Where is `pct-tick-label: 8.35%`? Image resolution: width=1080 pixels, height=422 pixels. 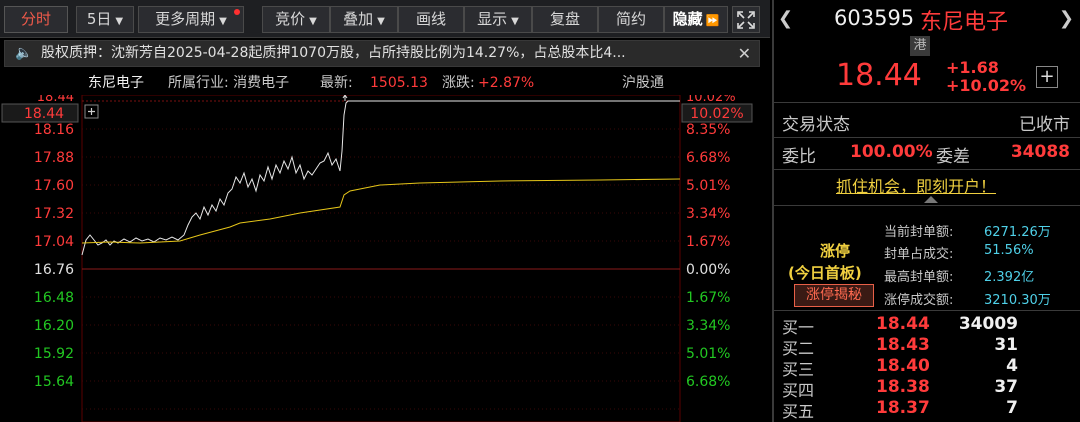 pct-tick-label: 8.35% is located at coordinates (708, 130).